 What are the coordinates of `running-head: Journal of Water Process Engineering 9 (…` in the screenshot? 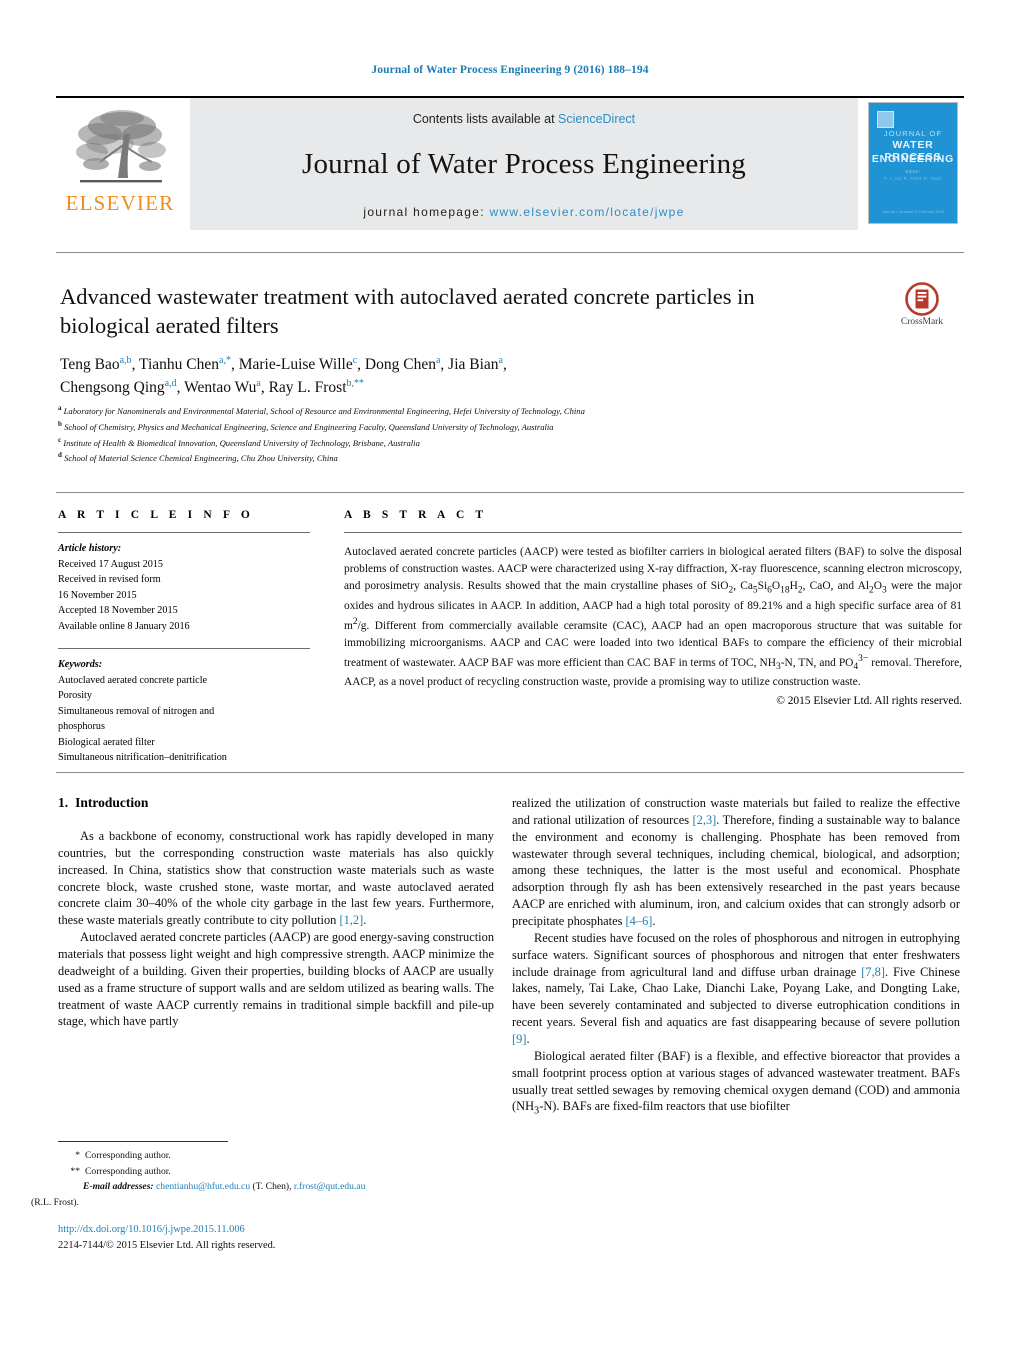 It's located at (510, 70).